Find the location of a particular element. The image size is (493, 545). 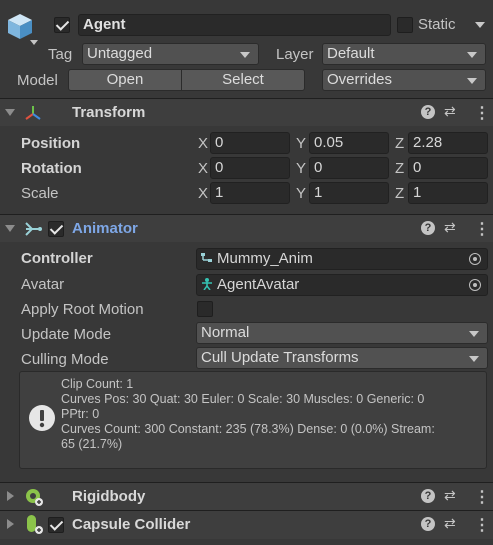

overrides-dropdown: Overrides is located at coordinates (404, 80).